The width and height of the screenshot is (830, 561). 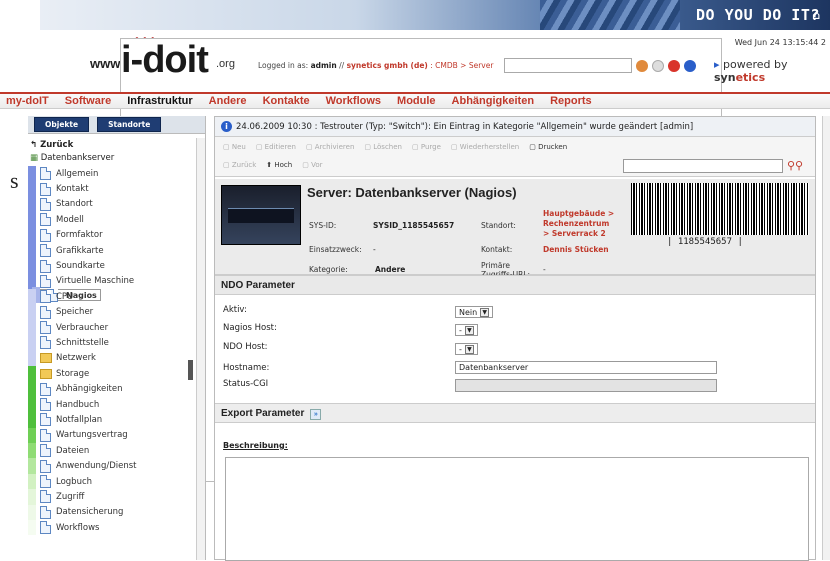 What do you see at coordinates (112, 235) in the screenshot?
I see `sidebar-item: Formfaktor` at bounding box center [112, 235].